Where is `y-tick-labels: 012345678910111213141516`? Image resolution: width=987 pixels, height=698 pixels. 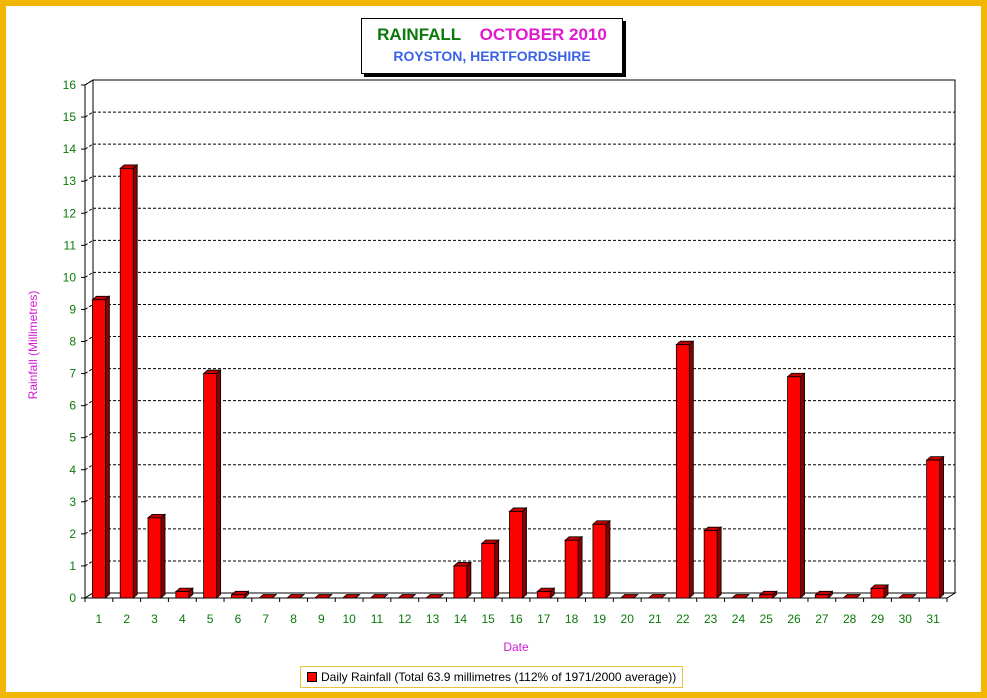 y-tick-labels: 012345678910111213141516 is located at coordinates (70, 341).